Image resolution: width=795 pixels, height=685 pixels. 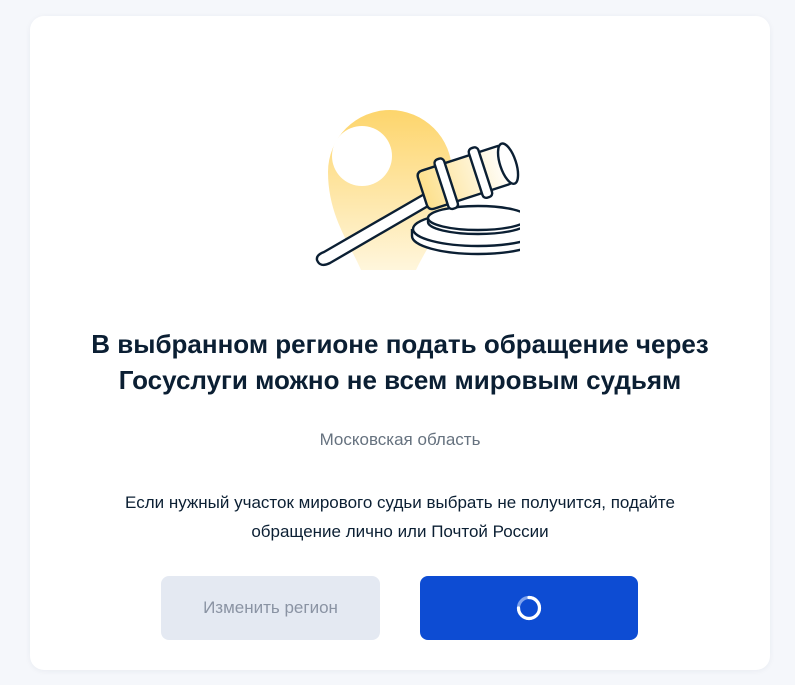 I want to click on loading-spinner-icon, so click(x=529, y=608).